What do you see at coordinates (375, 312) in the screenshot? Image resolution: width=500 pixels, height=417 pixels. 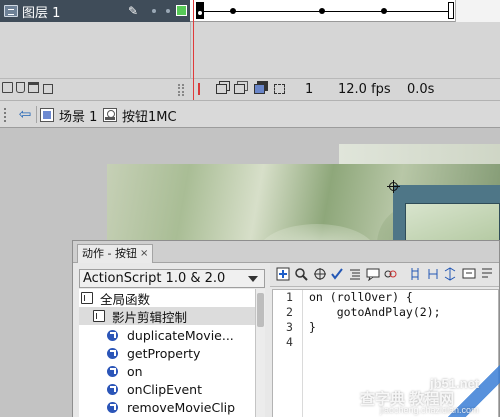 I see `code-line: gotoAndPlay(2);` at bounding box center [375, 312].